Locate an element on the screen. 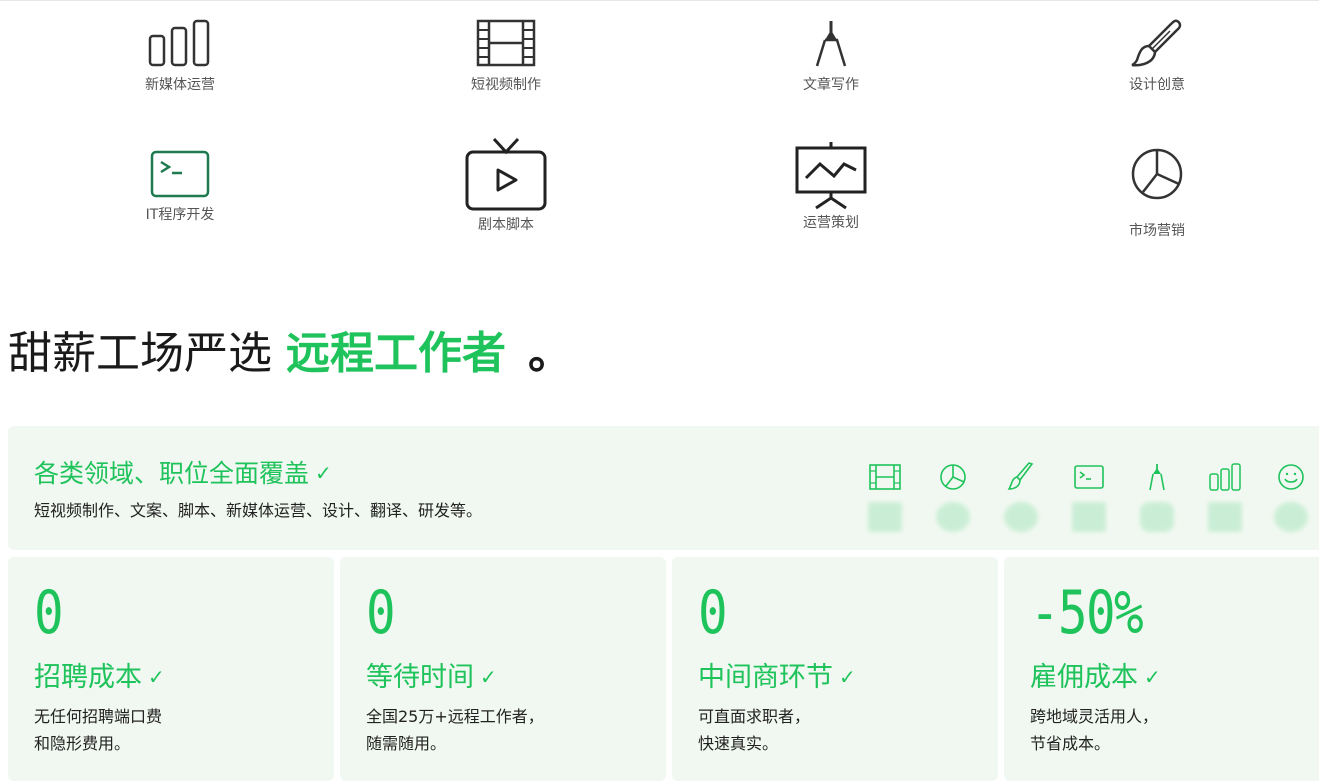 This screenshot has height=781, width=1319. stat-card-employ-cost: -50% 雇佣成本 ✓ 跨地域灵活用人， 节省成本。 is located at coordinates (1161, 669).